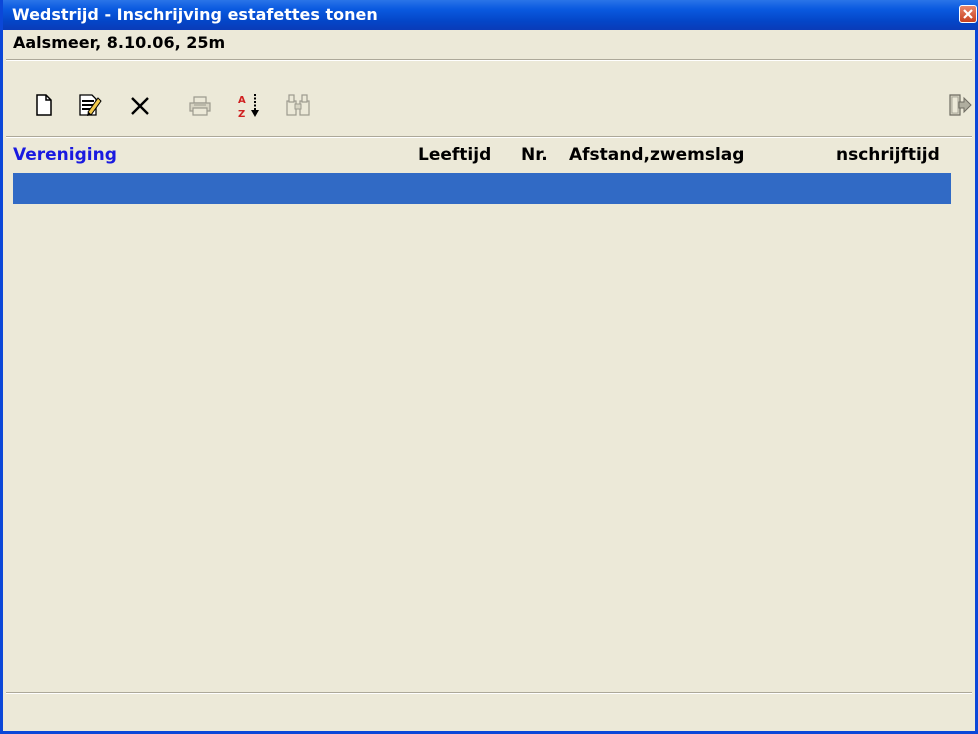  Describe the element at coordinates (656, 155) in the screenshot. I see `column-header-afstand: Afstand,zwemslag` at that location.